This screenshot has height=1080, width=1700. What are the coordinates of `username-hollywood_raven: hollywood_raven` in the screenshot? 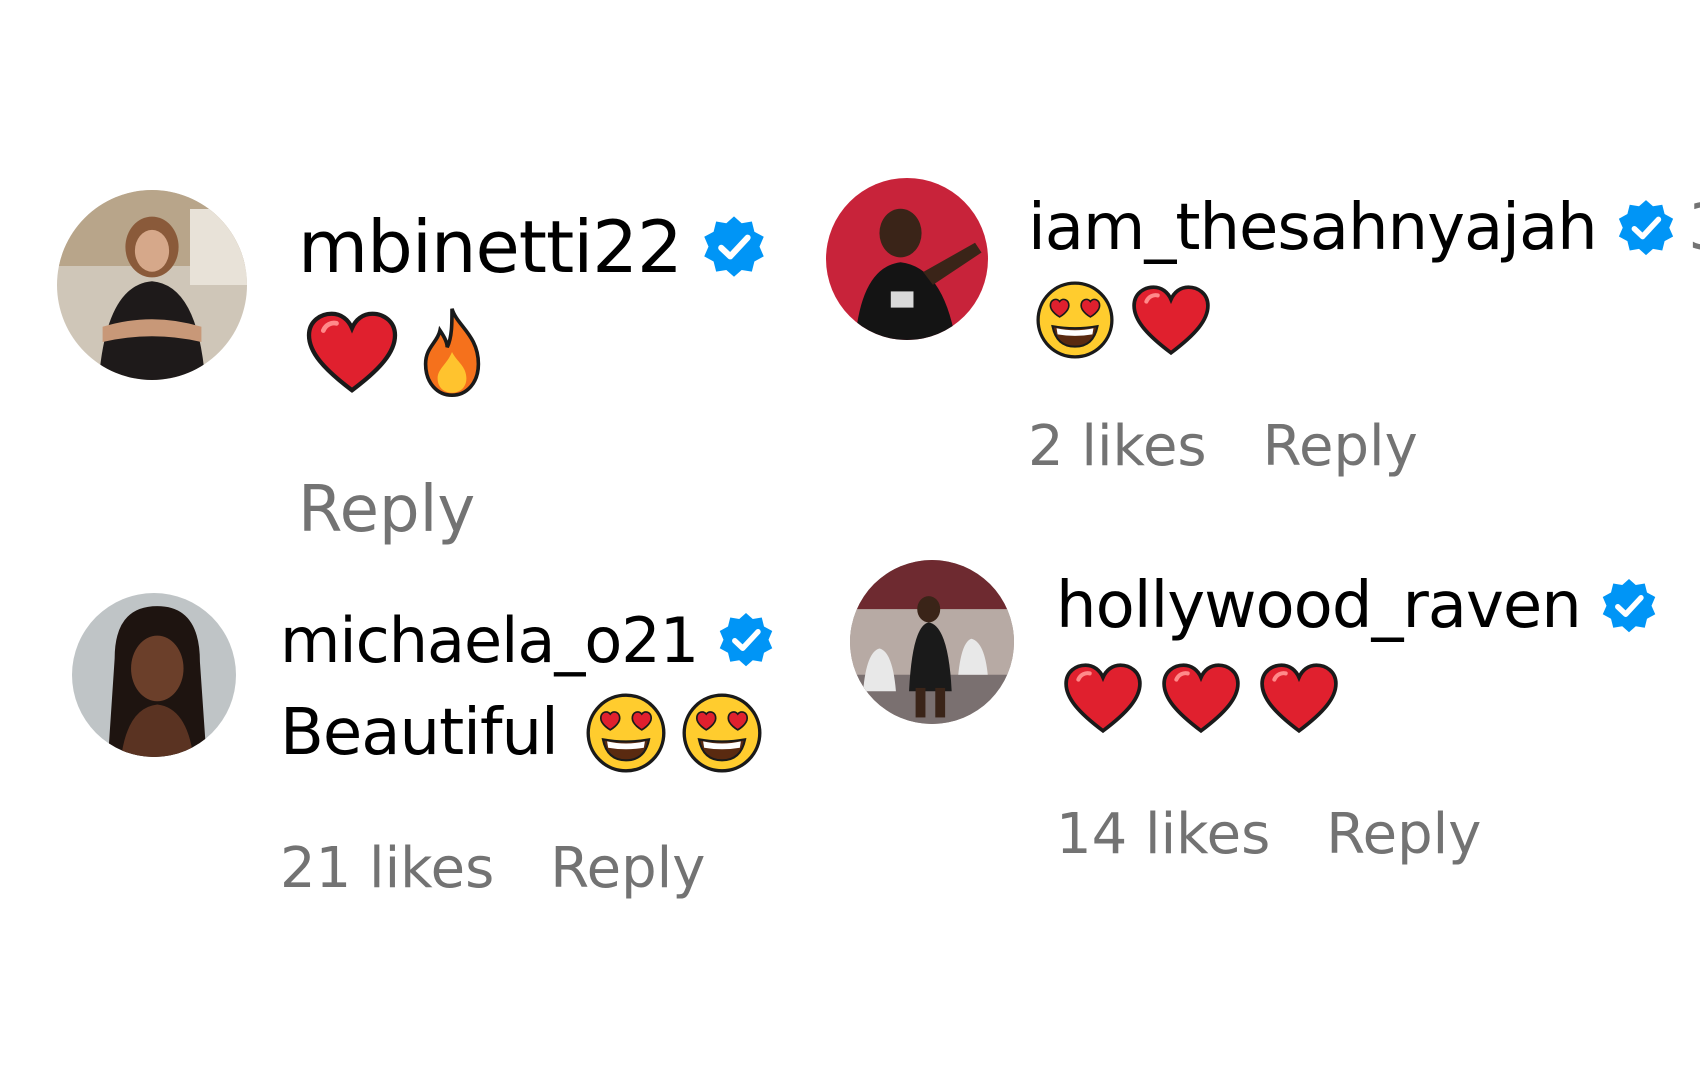 It's located at (1357, 606).